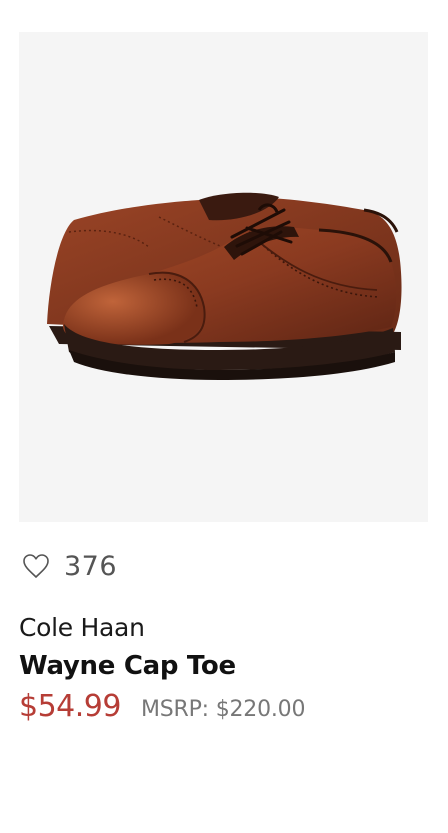 This screenshot has height=833, width=448. What do you see at coordinates (91, 566) in the screenshot?
I see `favorites-count: 376` at bounding box center [91, 566].